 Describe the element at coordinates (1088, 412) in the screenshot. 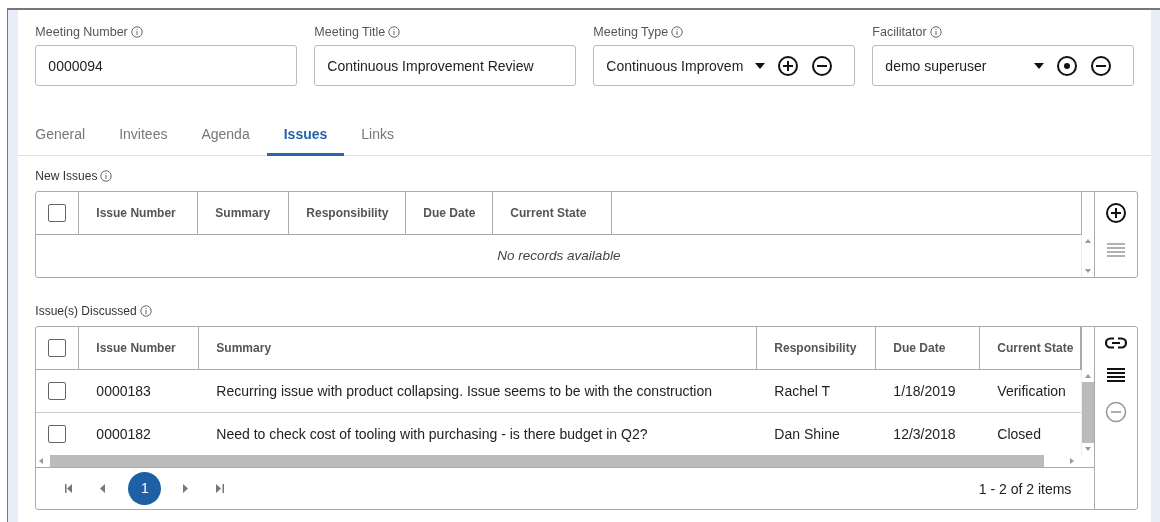

I see `vertical-scrollbar` at that location.